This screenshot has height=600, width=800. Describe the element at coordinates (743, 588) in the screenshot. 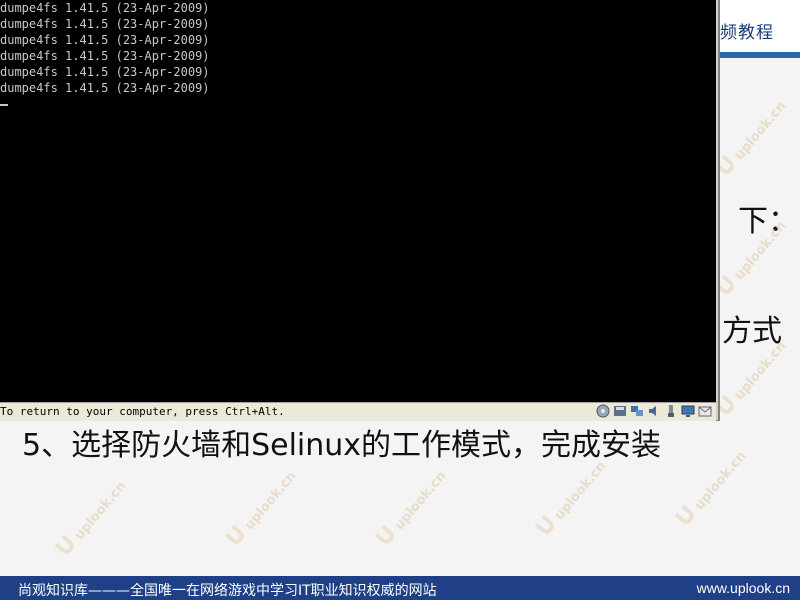

I see `footer-url: www.uplook.cn` at that location.